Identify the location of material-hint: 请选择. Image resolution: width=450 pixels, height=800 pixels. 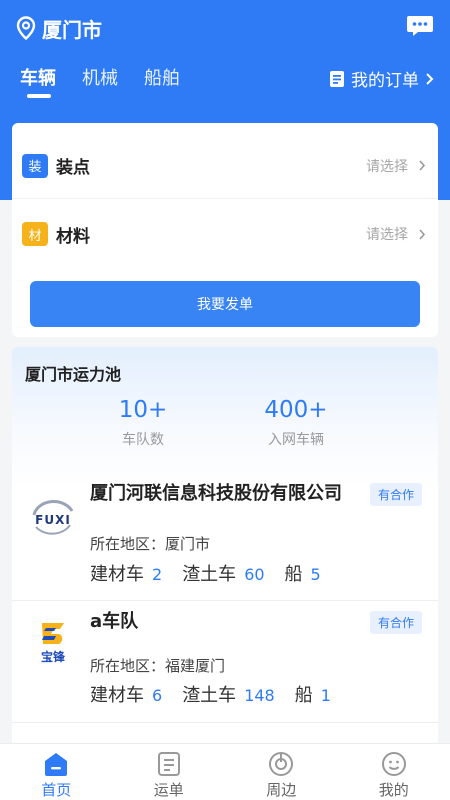
(387, 235).